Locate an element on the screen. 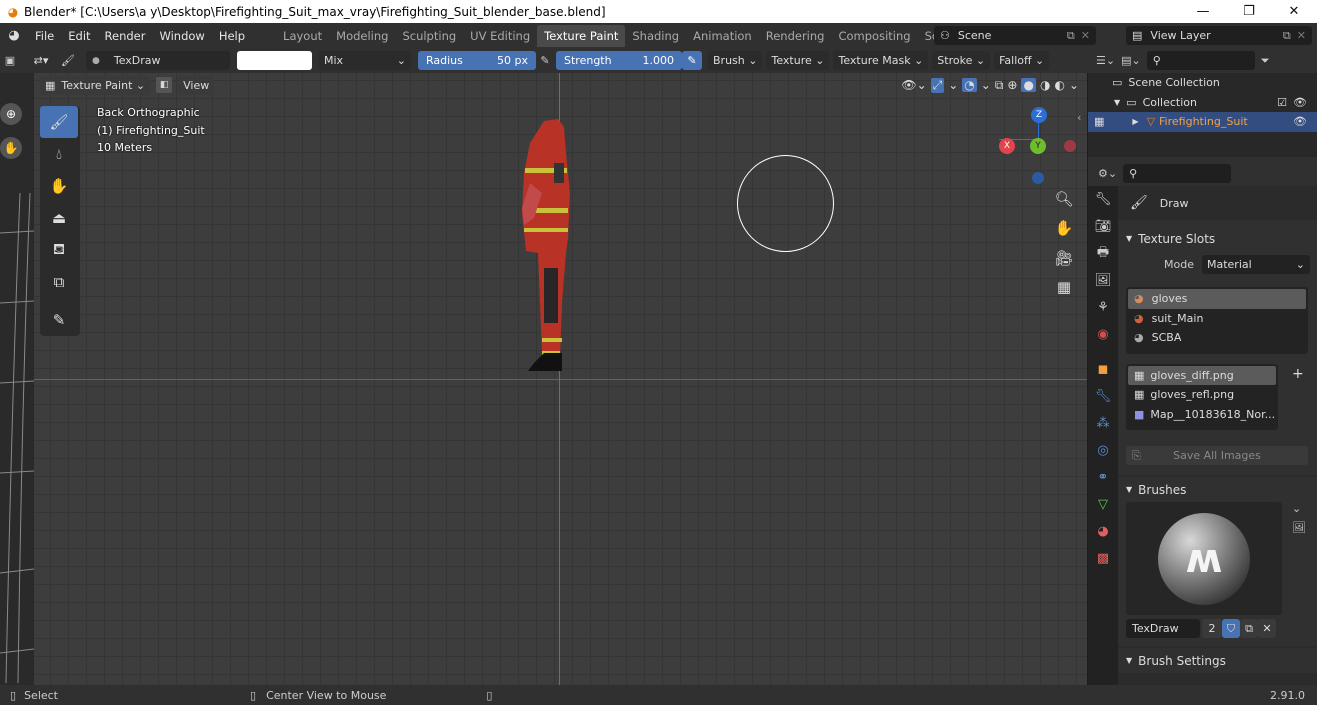 The width and height of the screenshot is (1317, 705). stroke-menu: Stroke ⌄ is located at coordinates (961, 60).